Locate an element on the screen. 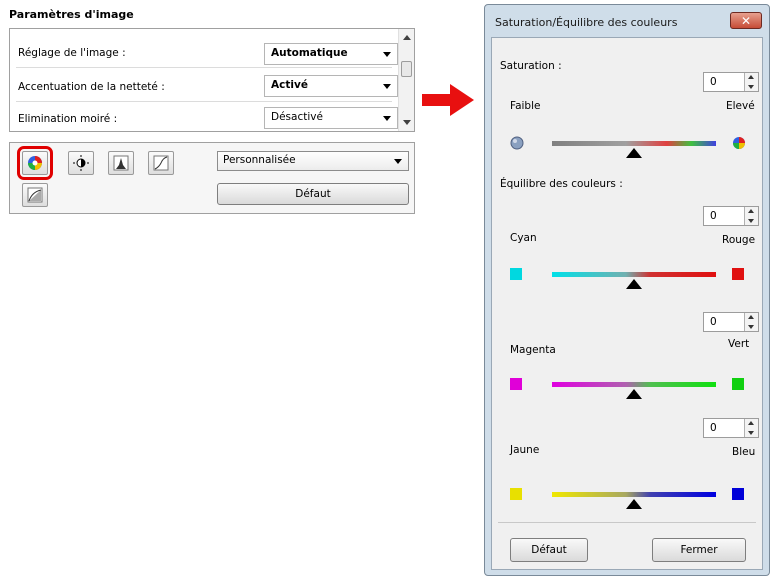 The image size is (784, 581). dialog-default-button: Défaut is located at coordinates (549, 550).